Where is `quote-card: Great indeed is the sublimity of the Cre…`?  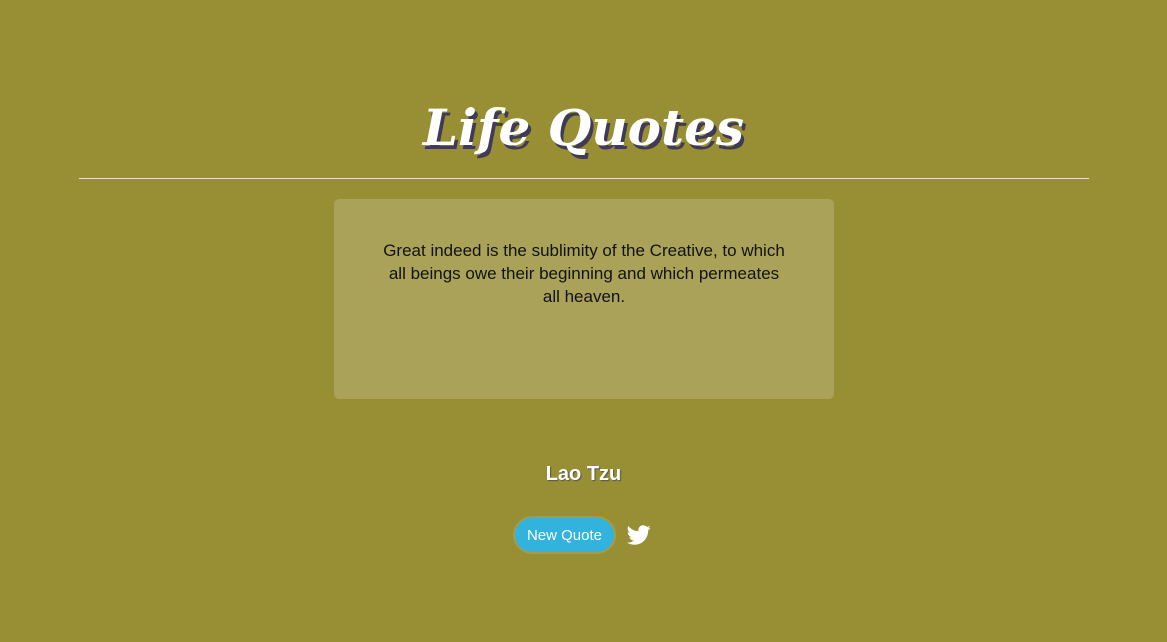
quote-card: Great indeed is the sublimity of the Cre… is located at coordinates (584, 299).